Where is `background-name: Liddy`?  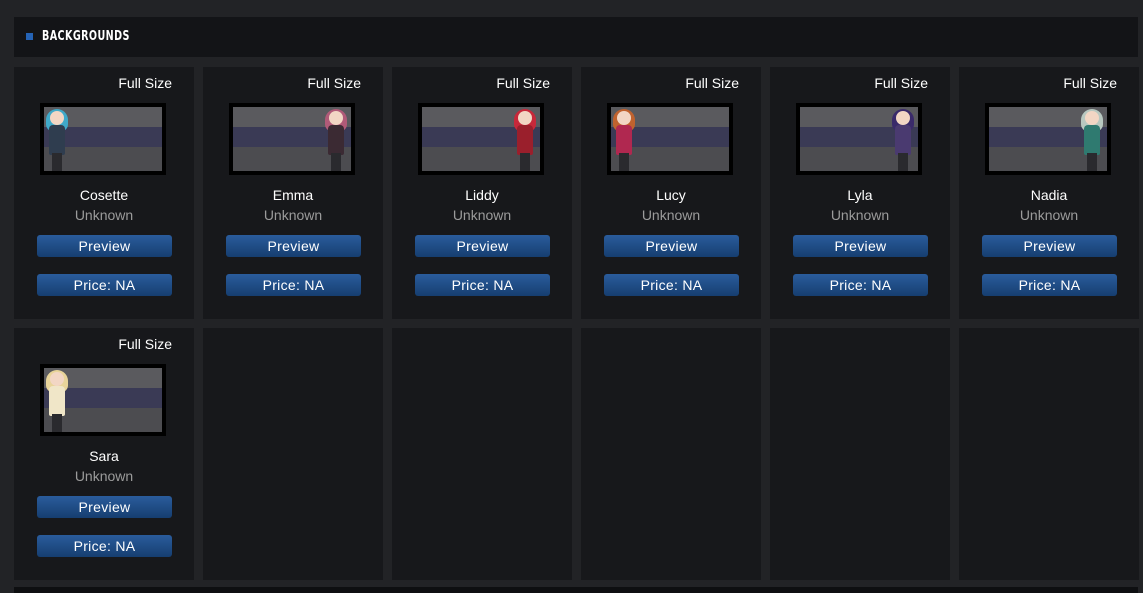 background-name: Liddy is located at coordinates (482, 195).